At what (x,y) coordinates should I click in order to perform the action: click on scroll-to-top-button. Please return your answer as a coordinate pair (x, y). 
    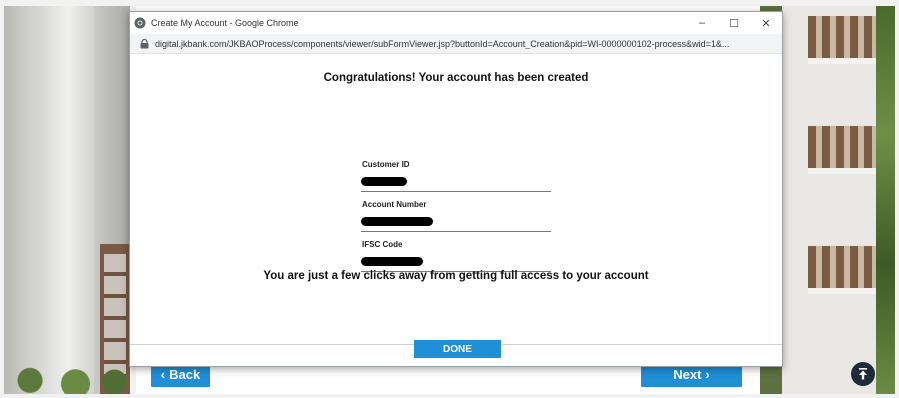
    Looking at the image, I should click on (863, 374).